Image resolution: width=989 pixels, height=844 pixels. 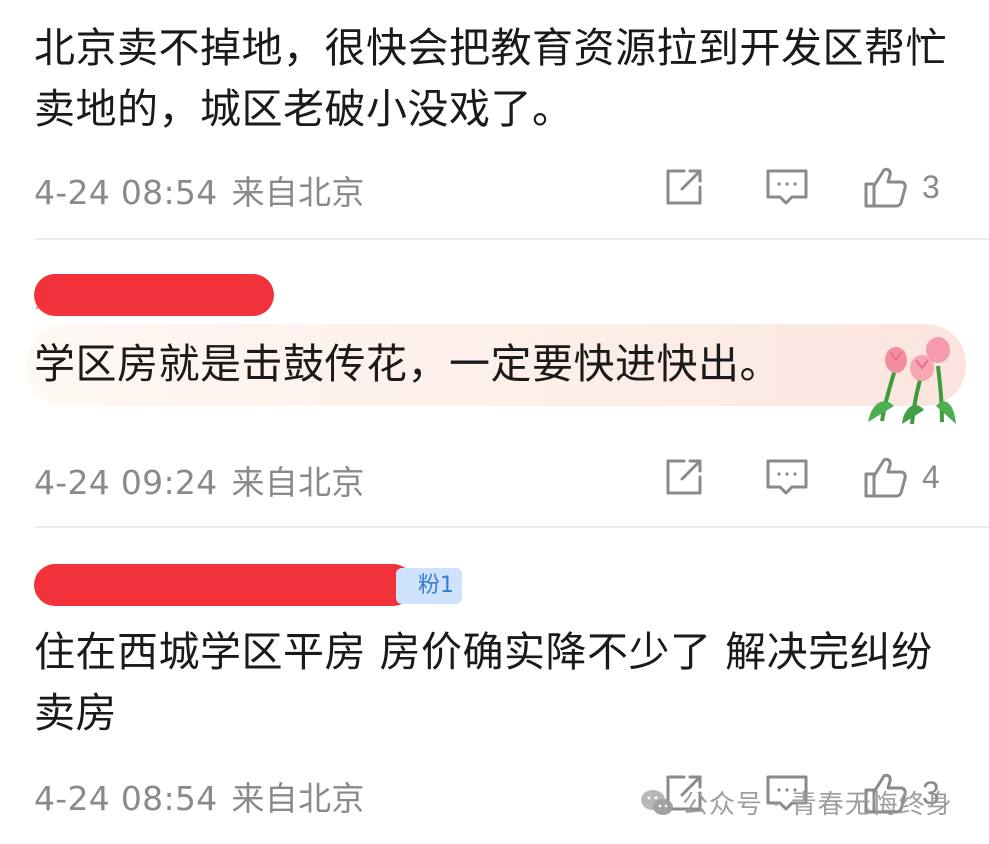 I want to click on like-button: 3, so click(x=901, y=187).